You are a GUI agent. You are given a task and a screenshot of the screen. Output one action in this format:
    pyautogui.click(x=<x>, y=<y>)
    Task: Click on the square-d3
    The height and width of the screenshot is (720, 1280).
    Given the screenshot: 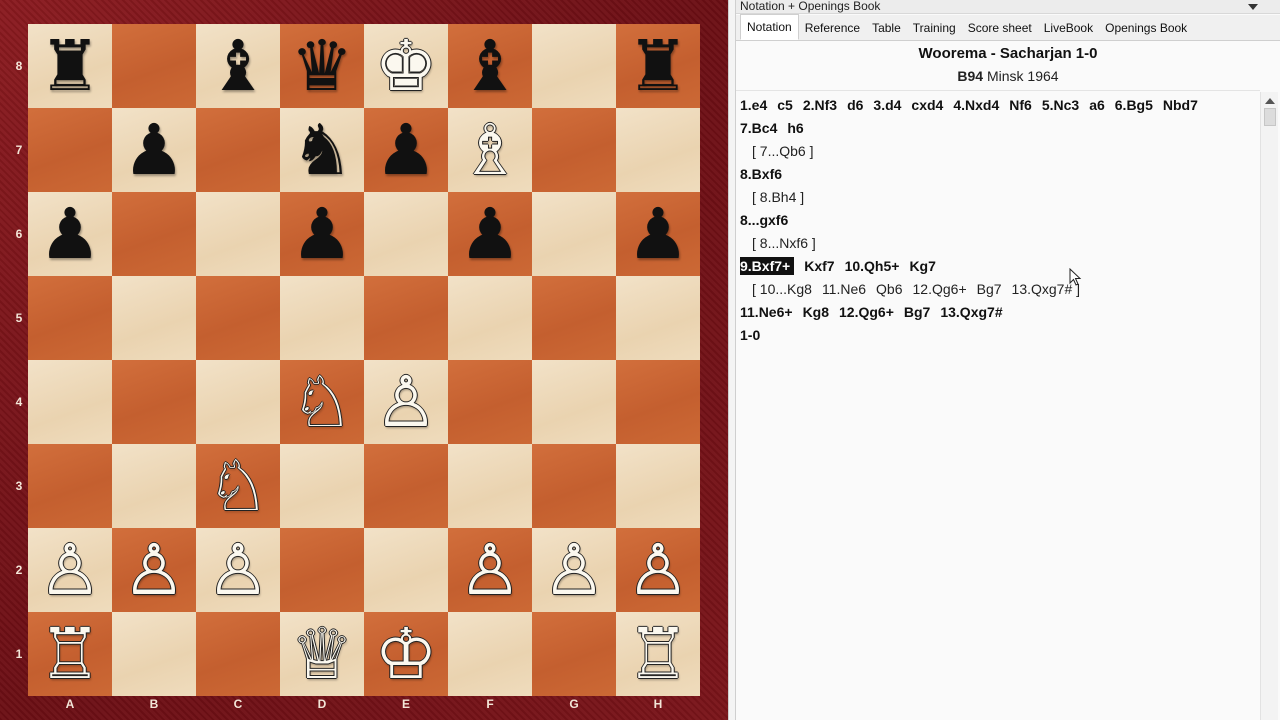 What is the action you would take?
    pyautogui.click(x=322, y=486)
    